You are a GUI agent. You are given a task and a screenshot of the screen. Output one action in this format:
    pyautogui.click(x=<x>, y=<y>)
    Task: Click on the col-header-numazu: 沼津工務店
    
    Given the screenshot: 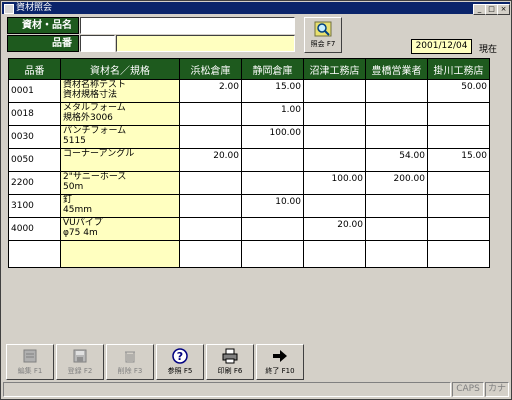 What is the action you would take?
    pyautogui.click(x=334, y=69)
    